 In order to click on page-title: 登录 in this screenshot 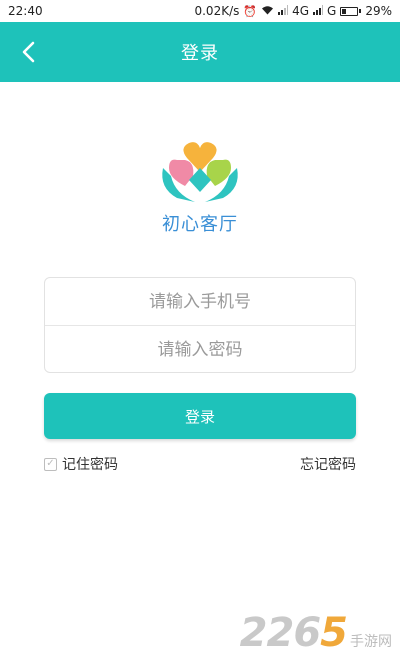, I will do `click(200, 53)`.